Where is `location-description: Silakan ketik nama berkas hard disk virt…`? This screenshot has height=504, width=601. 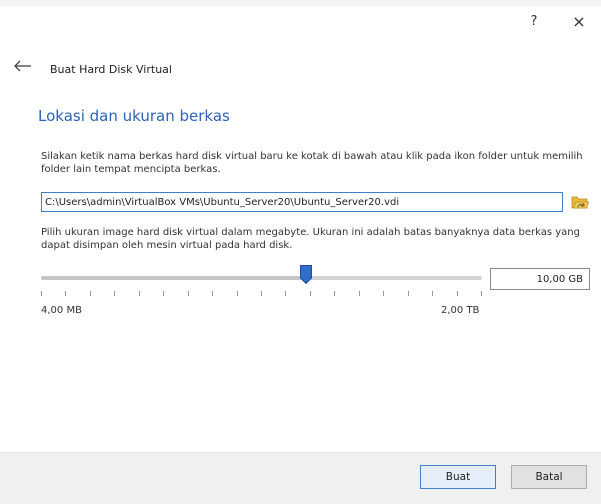
location-description: Silakan ketik nama berkas hard disk virt… is located at coordinates (312, 163).